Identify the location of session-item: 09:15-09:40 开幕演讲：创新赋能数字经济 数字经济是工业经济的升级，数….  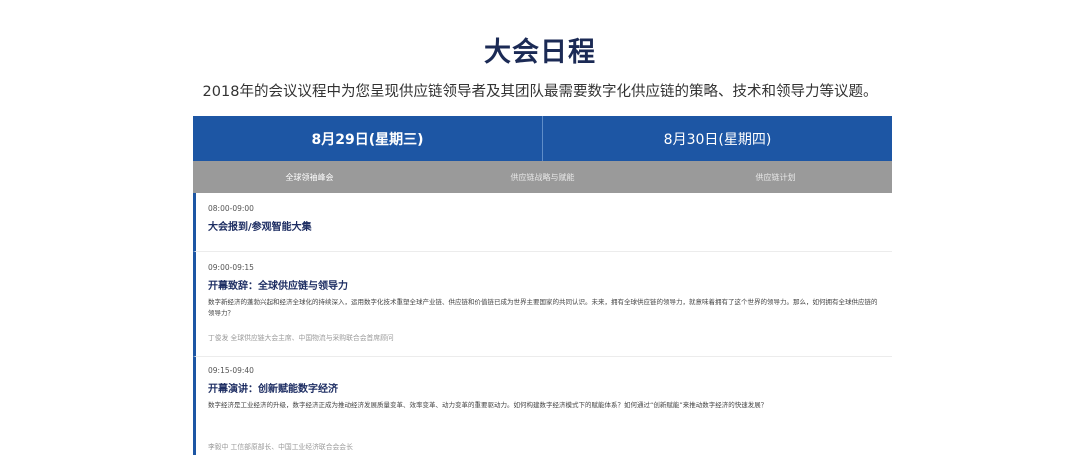
(542, 406).